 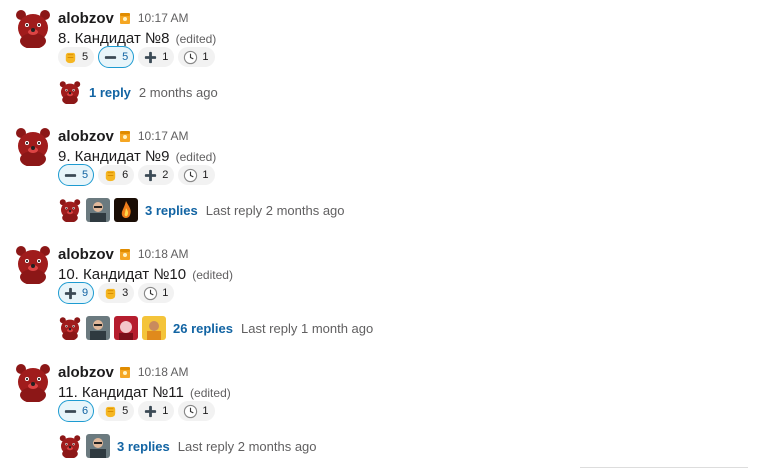 I want to click on divider, so click(x=664, y=467).